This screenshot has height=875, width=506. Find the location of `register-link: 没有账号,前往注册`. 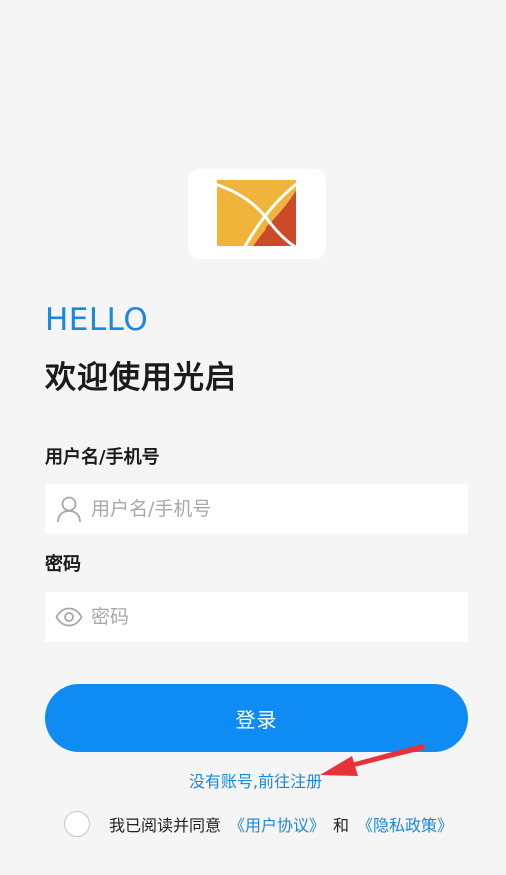

register-link: 没有账号,前往注册 is located at coordinates (255, 782).